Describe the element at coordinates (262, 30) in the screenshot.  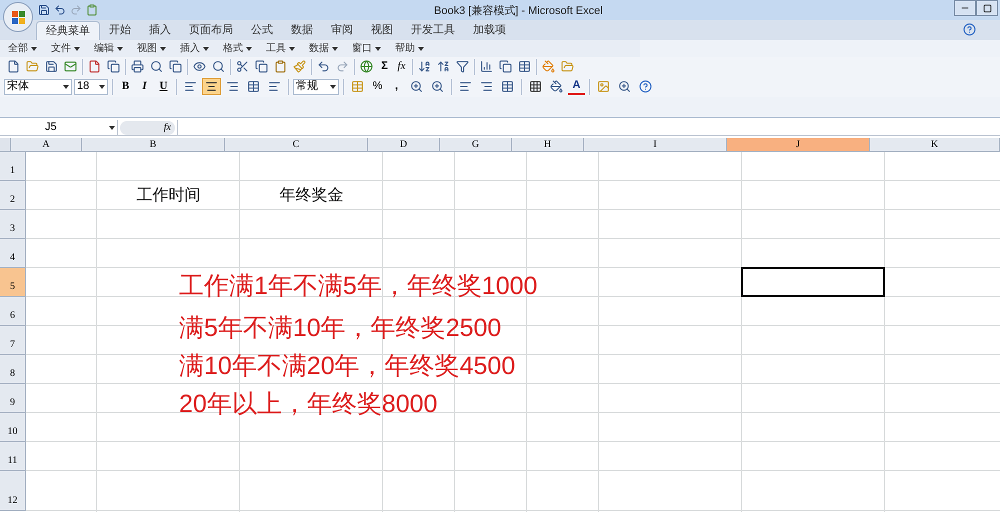
I see `ribbon-tab: 公式` at that location.